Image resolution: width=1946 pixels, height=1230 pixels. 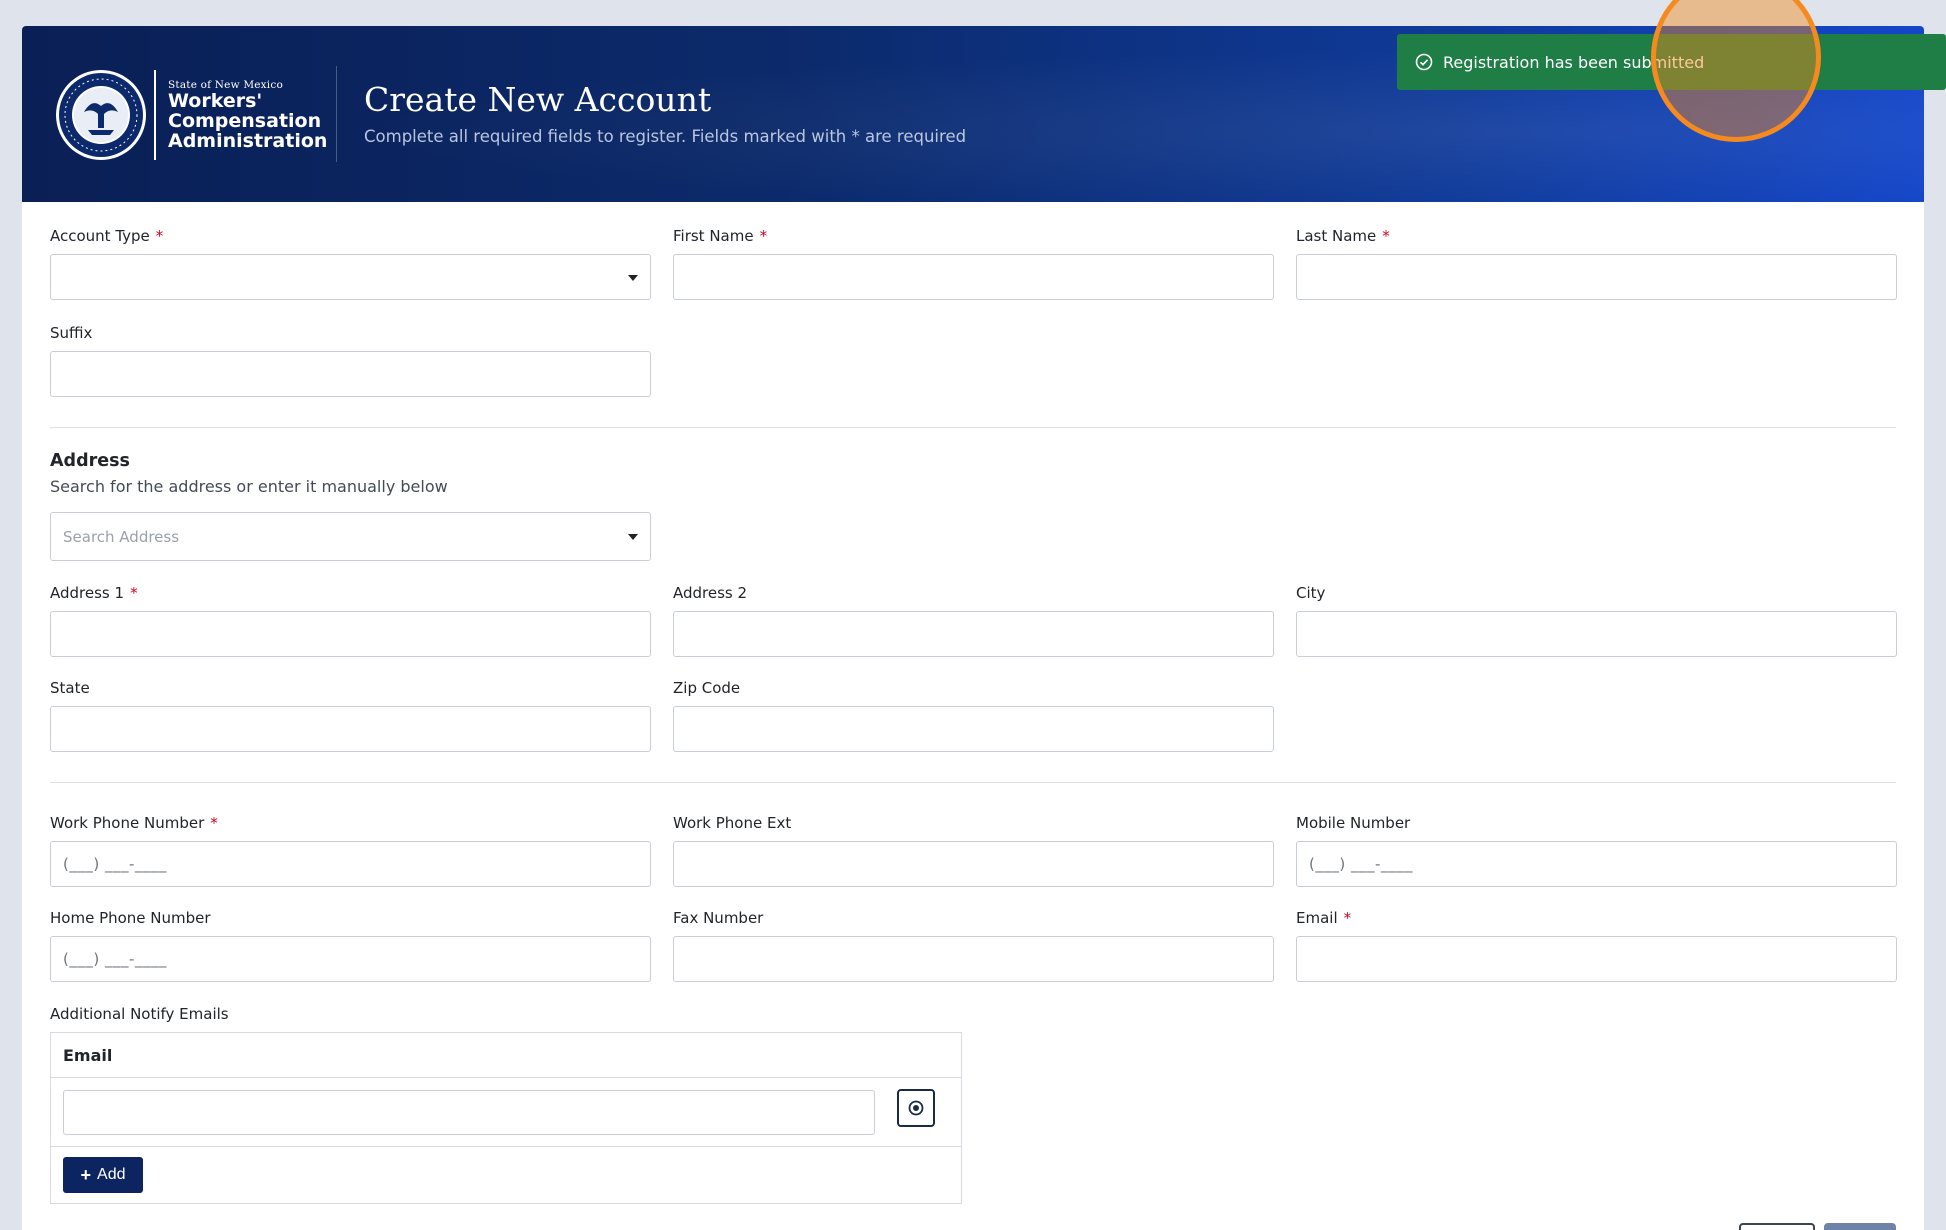 I want to click on add-email-button: + Add, so click(x=103, y=1175).